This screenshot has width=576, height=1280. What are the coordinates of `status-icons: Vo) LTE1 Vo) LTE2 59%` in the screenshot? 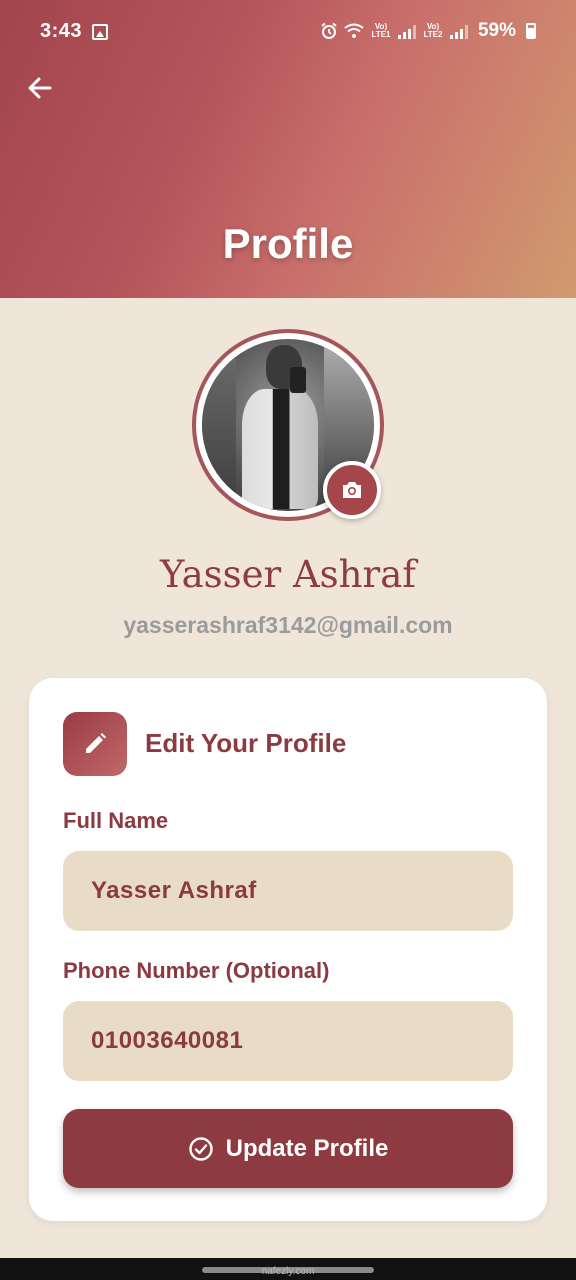 It's located at (428, 31).